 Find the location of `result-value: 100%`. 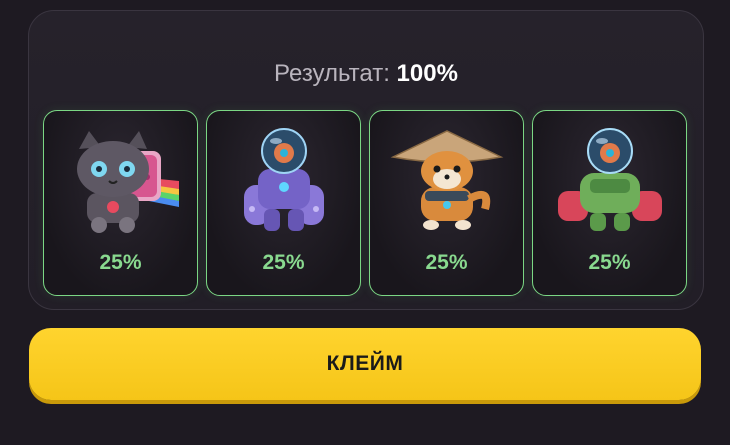

result-value: 100% is located at coordinates (427, 73).